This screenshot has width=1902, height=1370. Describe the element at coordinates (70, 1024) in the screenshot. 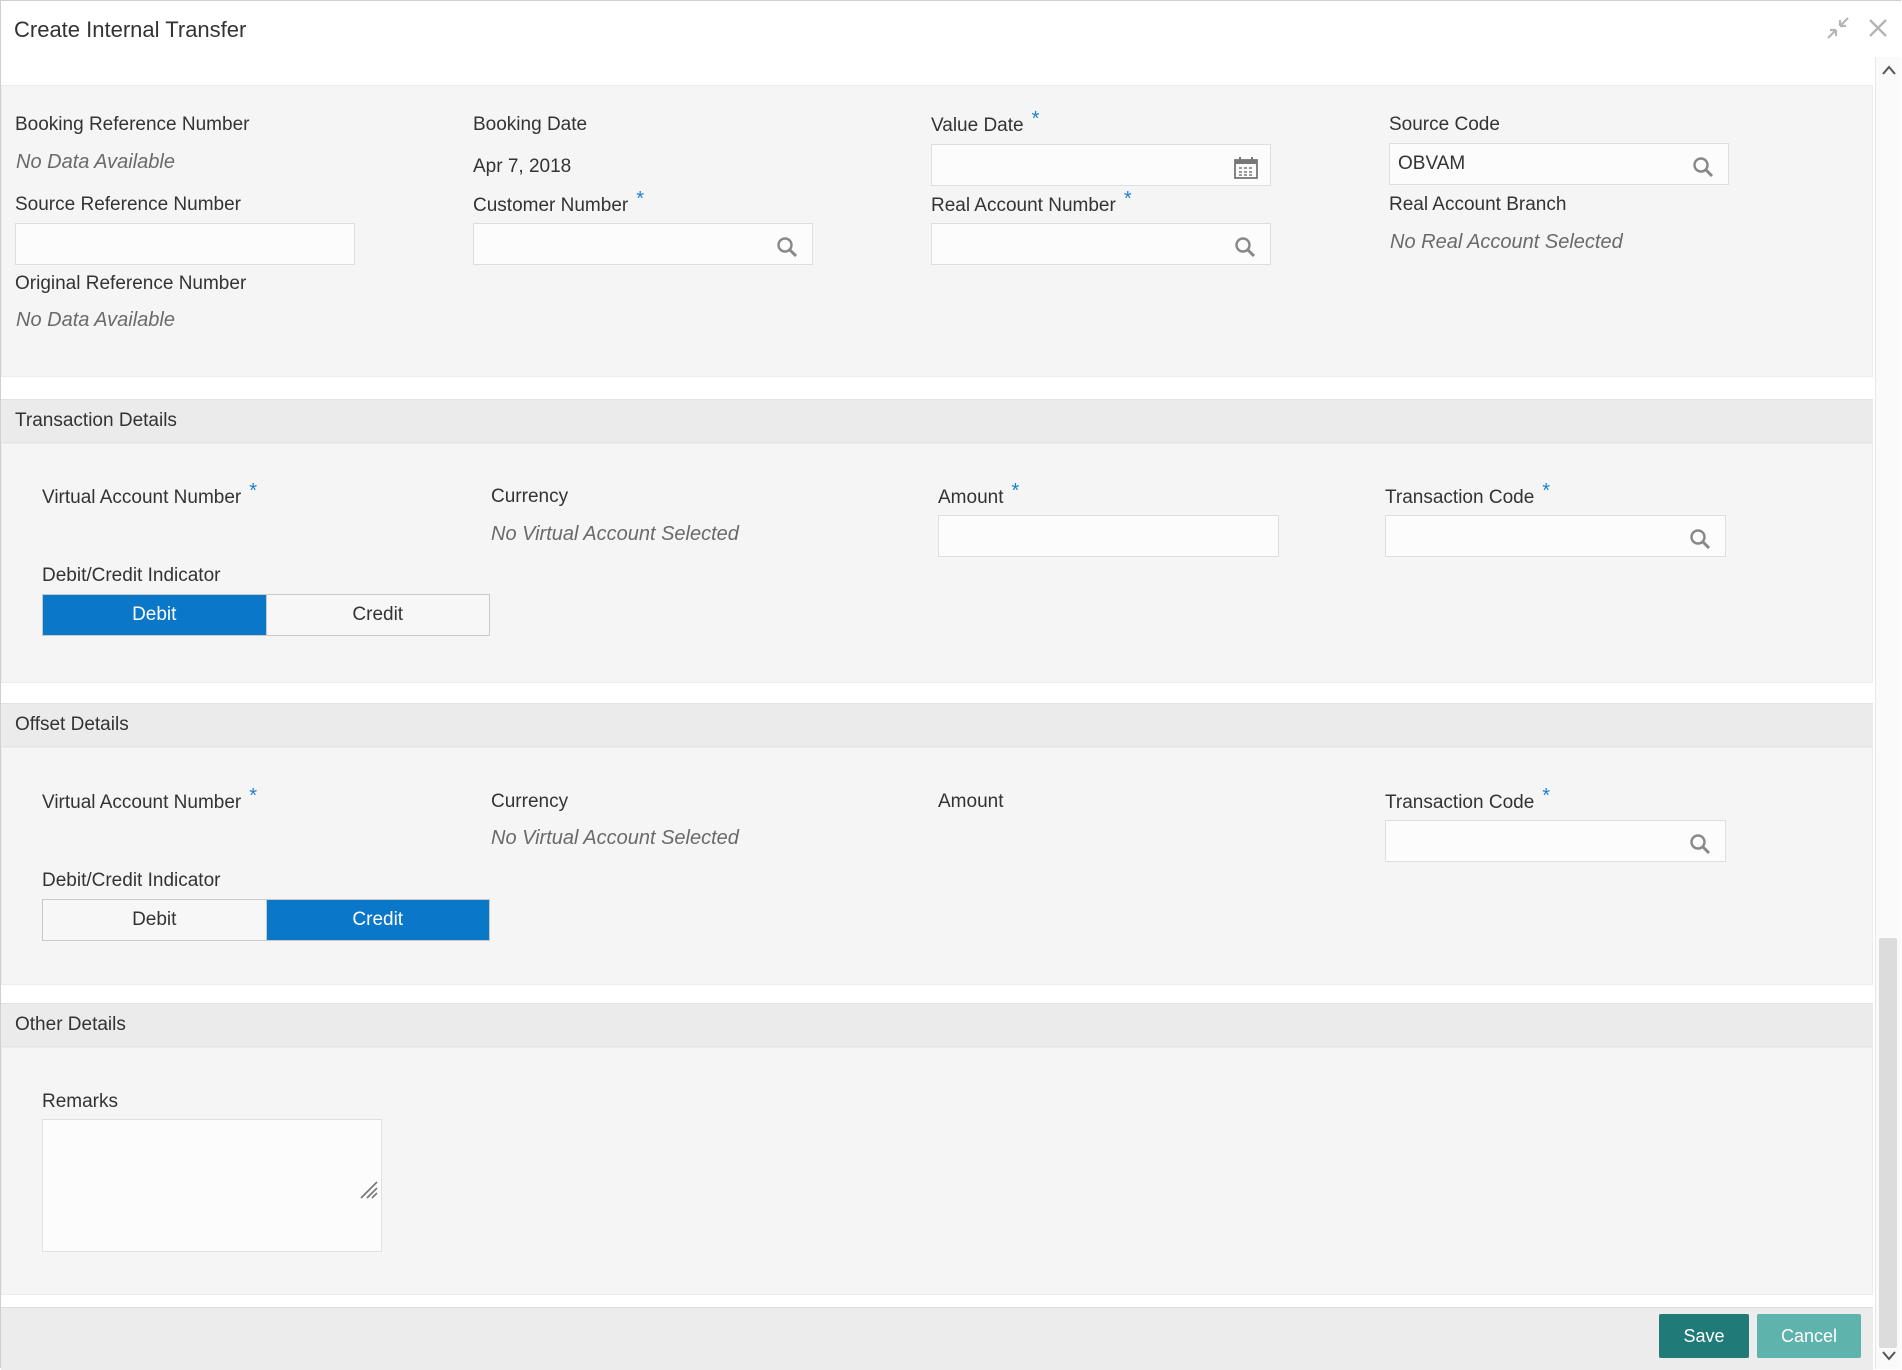

I see `other-details-title: Other Details` at that location.